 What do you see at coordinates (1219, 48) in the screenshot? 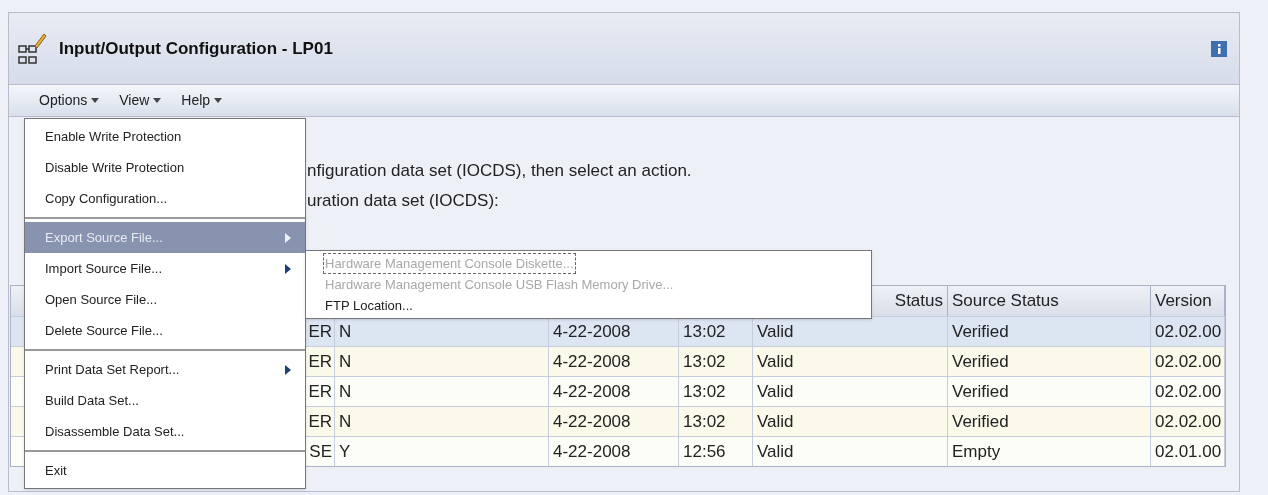
I see `info-icon` at bounding box center [1219, 48].